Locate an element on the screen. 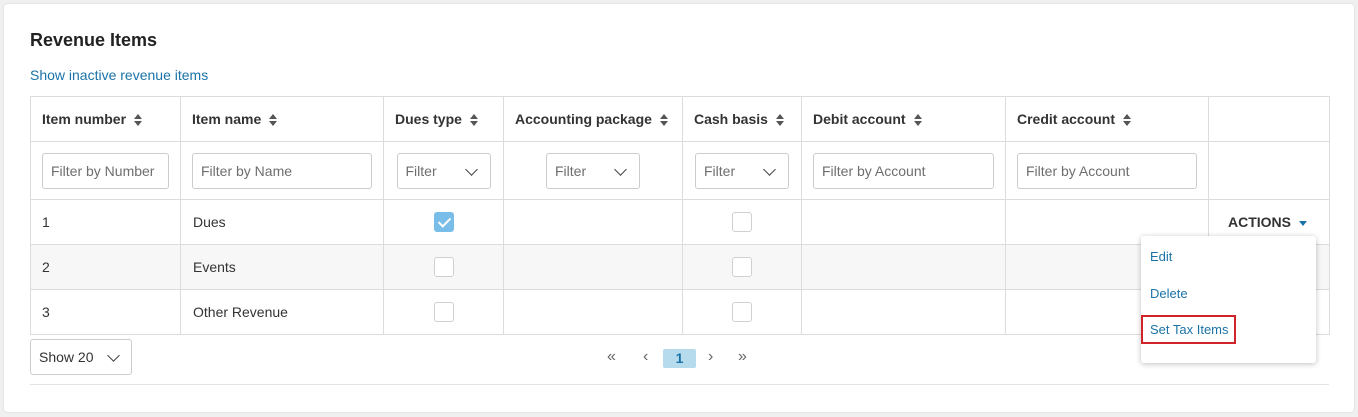 The image size is (1358, 417). next-page-button: › is located at coordinates (710, 357).